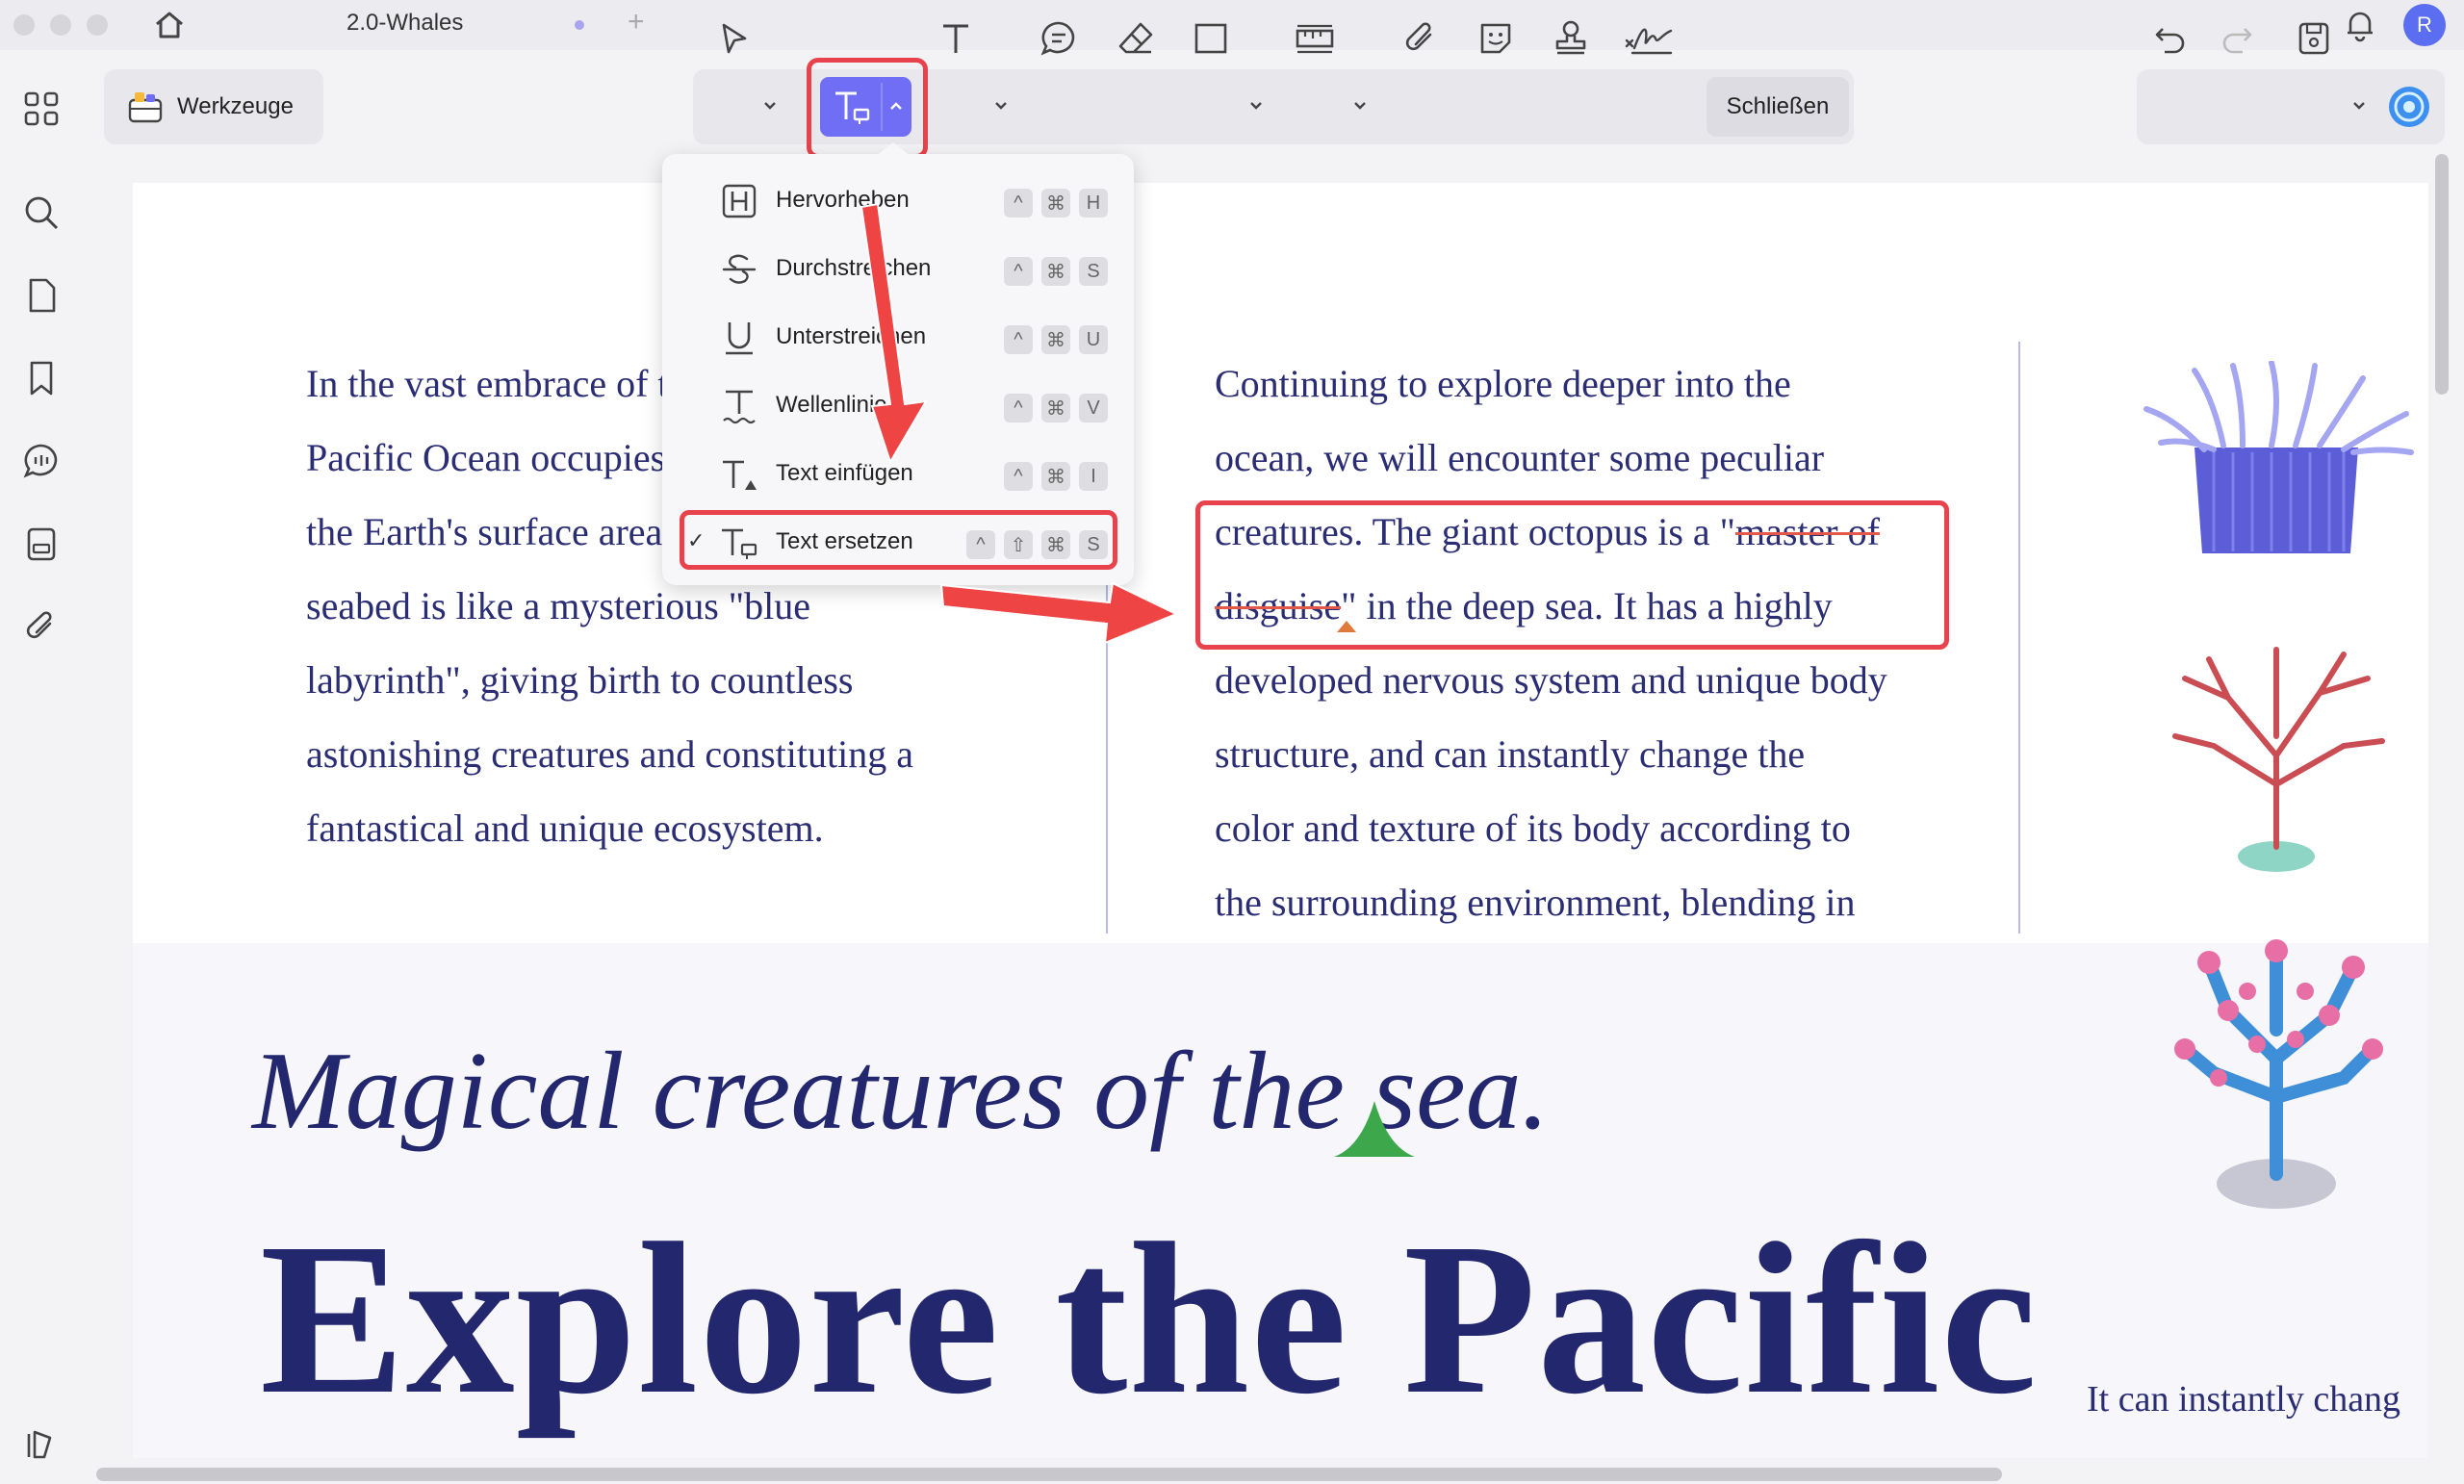 The image size is (2464, 1484). Describe the element at coordinates (894, 333) in the screenshot. I see `down-arrow-icon` at that location.